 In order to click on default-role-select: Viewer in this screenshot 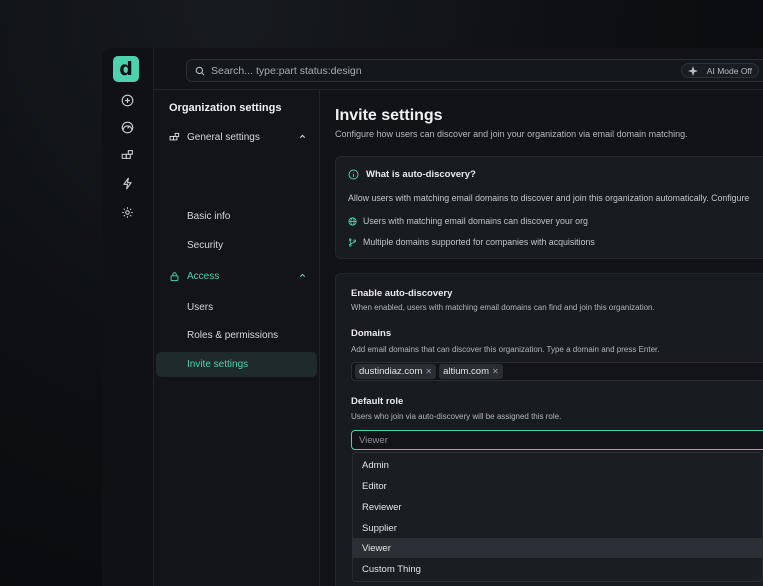, I will do `click(557, 440)`.